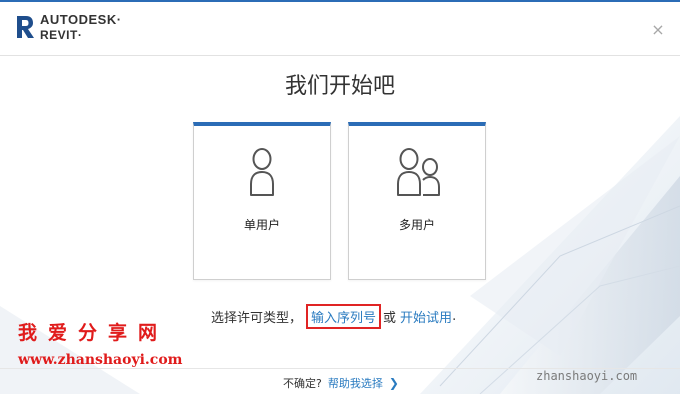 Image resolution: width=680 pixels, height=394 pixels. Describe the element at coordinates (81, 19) in the screenshot. I see `brand-autodesk: AUTODESK·` at that location.